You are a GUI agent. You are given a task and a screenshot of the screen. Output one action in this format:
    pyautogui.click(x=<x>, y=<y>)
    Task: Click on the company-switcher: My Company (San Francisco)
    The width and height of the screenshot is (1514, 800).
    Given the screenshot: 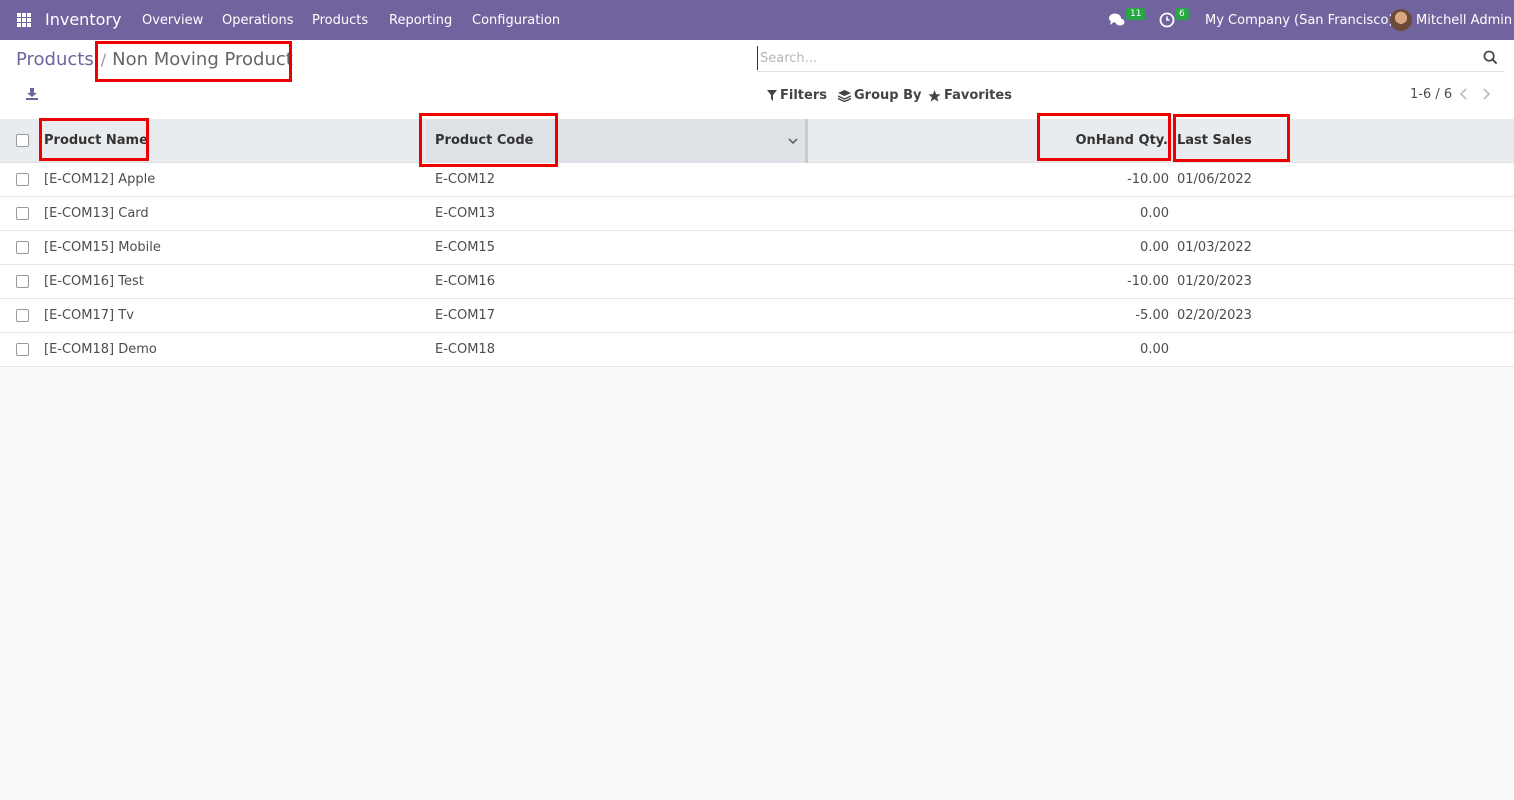 What is the action you would take?
    pyautogui.click(x=1299, y=20)
    